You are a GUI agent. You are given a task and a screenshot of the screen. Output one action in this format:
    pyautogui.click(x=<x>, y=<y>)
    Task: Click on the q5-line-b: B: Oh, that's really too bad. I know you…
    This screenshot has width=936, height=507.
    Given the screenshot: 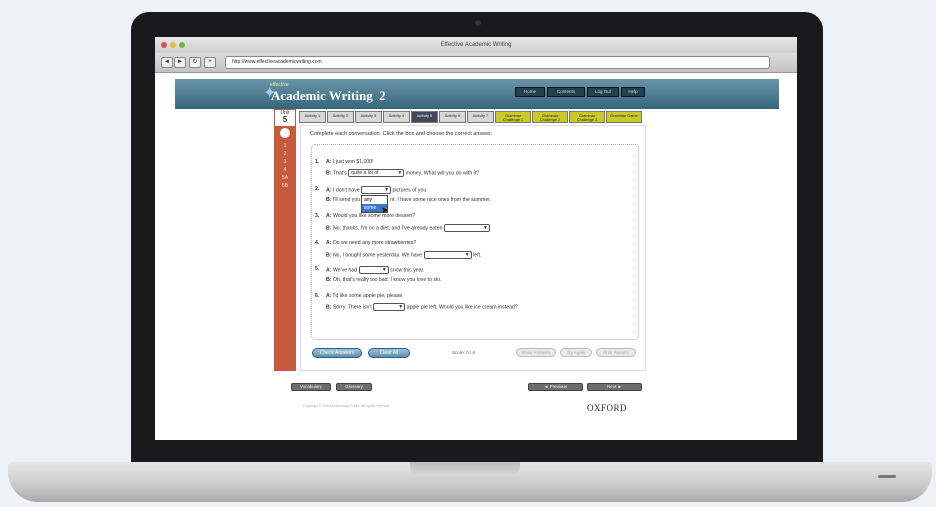 What is the action you would take?
    pyautogui.click(x=384, y=280)
    